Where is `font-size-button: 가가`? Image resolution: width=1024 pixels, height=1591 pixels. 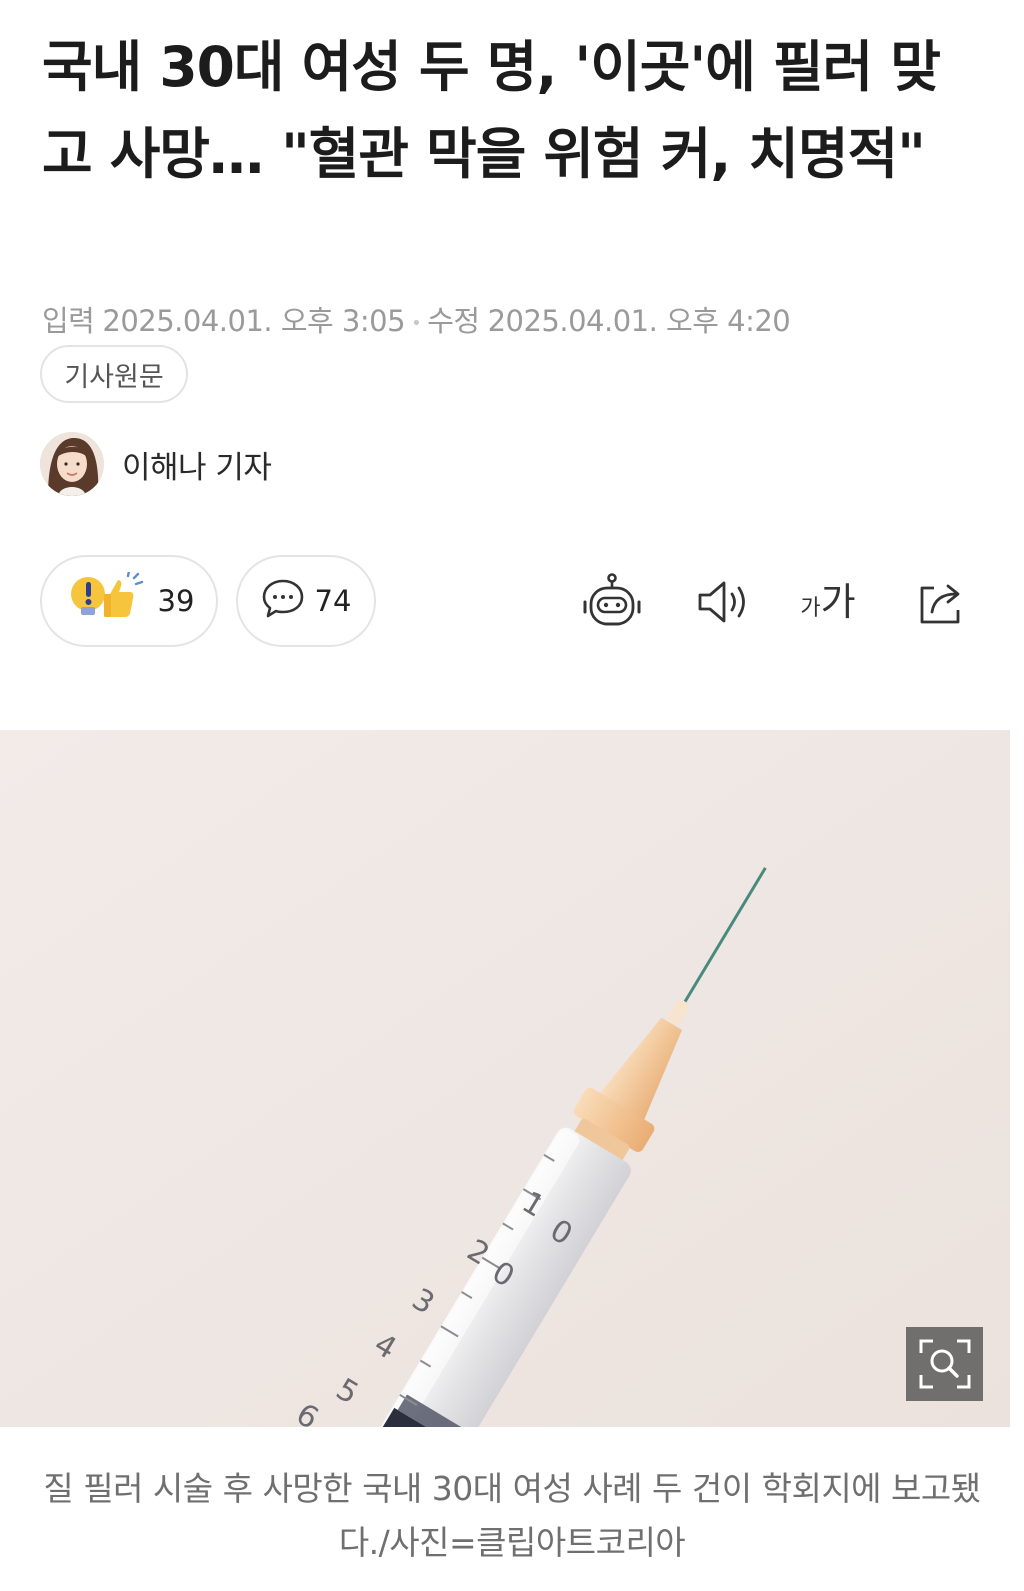 font-size-button: 가가 is located at coordinates (828, 602).